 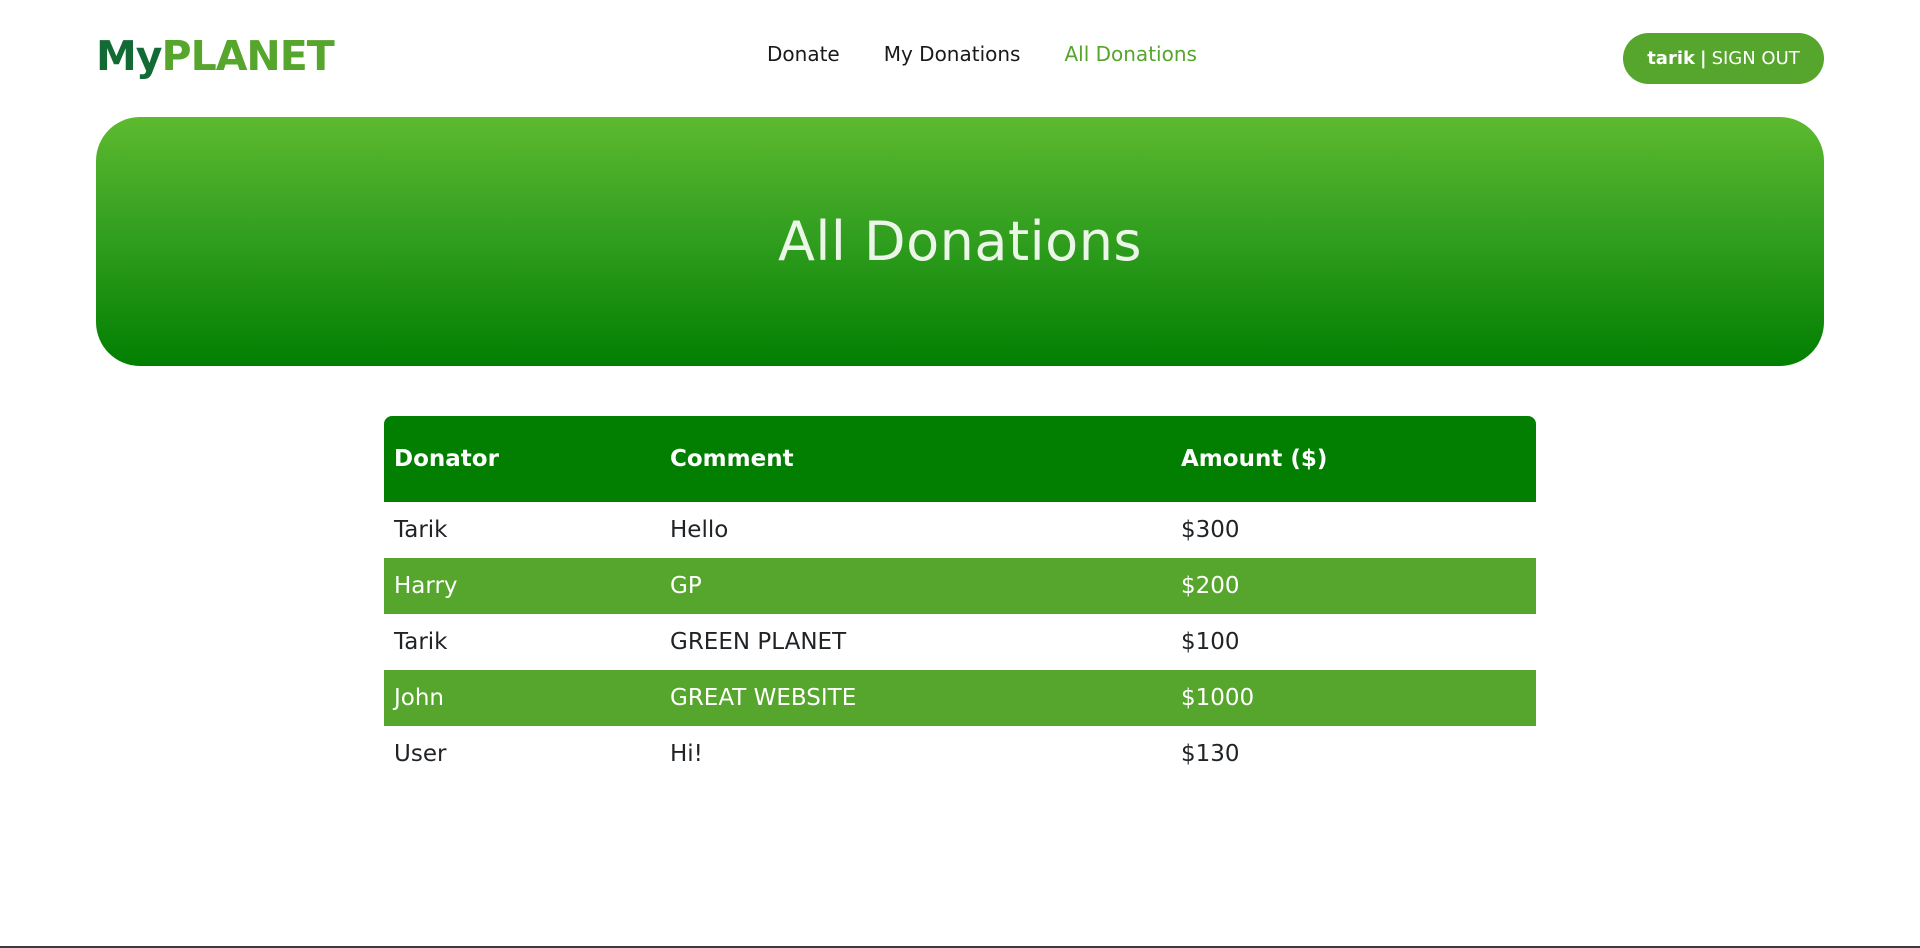 I want to click on nav-all-donations: All Donations, so click(x=1130, y=54).